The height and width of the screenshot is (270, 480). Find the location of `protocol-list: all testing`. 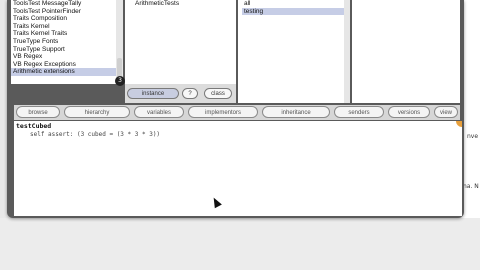

protocol-list: all testing is located at coordinates (294, 8).